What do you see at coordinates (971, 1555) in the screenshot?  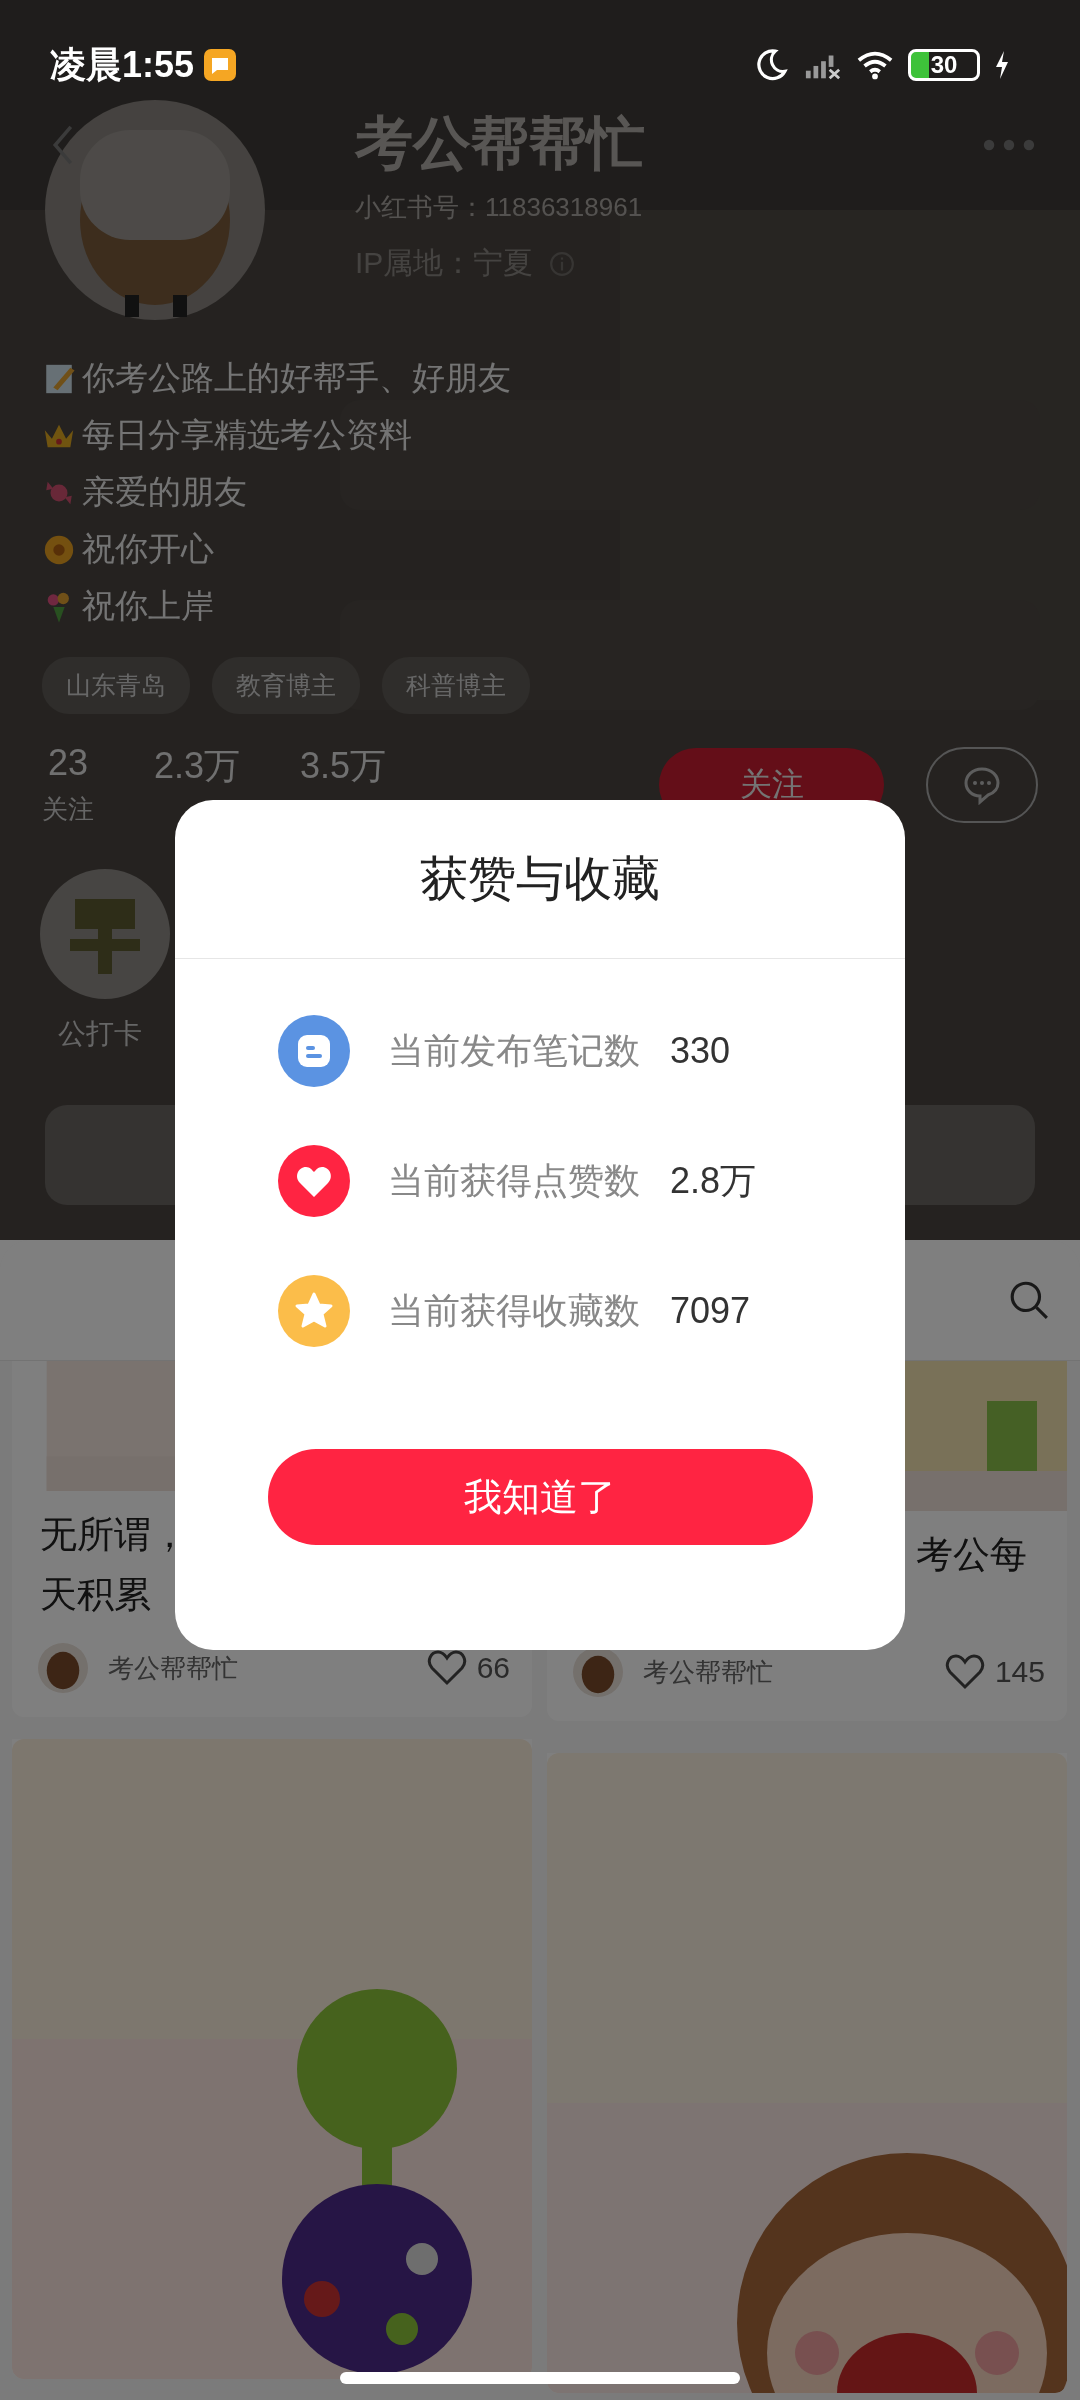 I see `note-title: 考公每` at bounding box center [971, 1555].